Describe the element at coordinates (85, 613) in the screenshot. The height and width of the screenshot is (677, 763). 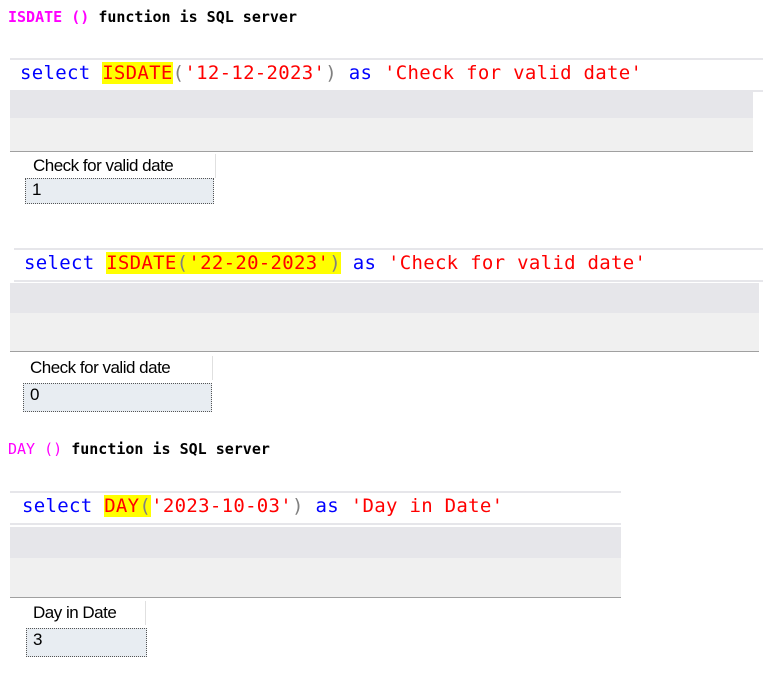
I see `result-column-header: Day in Date` at that location.